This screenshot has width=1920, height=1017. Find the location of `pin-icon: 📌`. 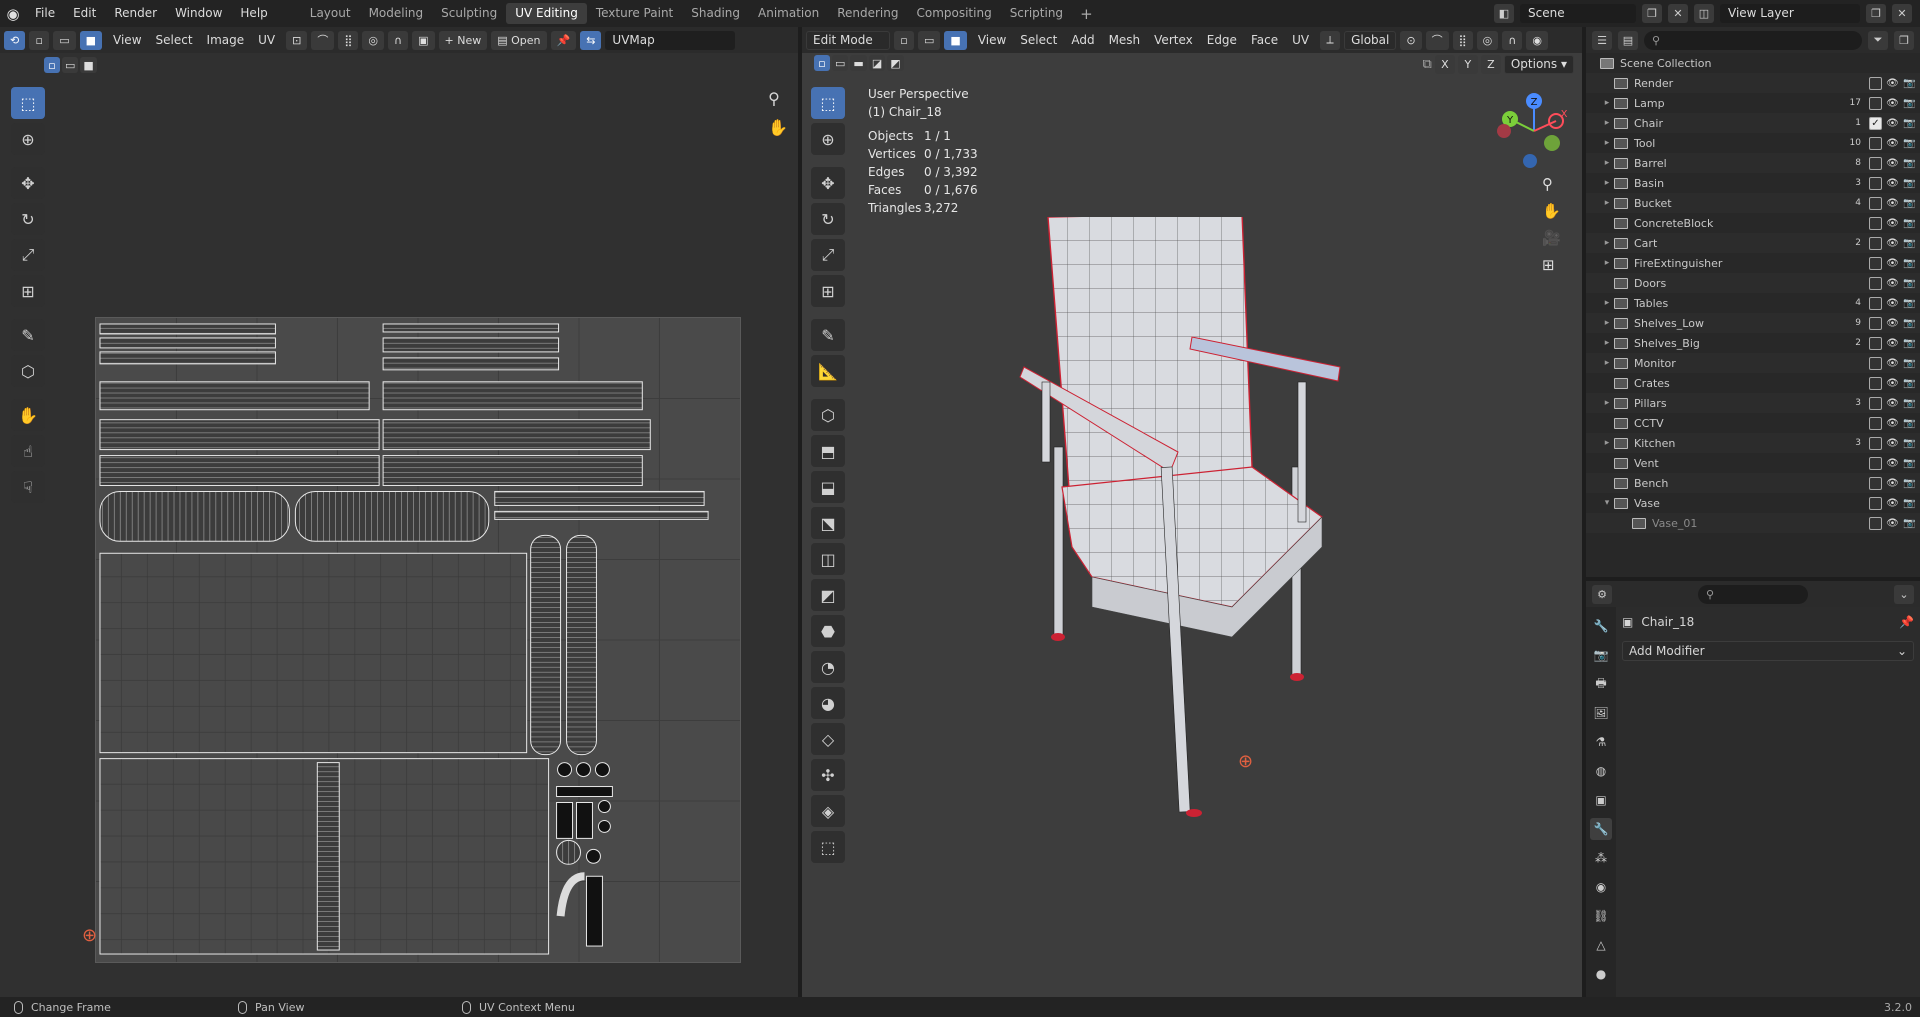

pin-icon: 📌 is located at coordinates (563, 40).